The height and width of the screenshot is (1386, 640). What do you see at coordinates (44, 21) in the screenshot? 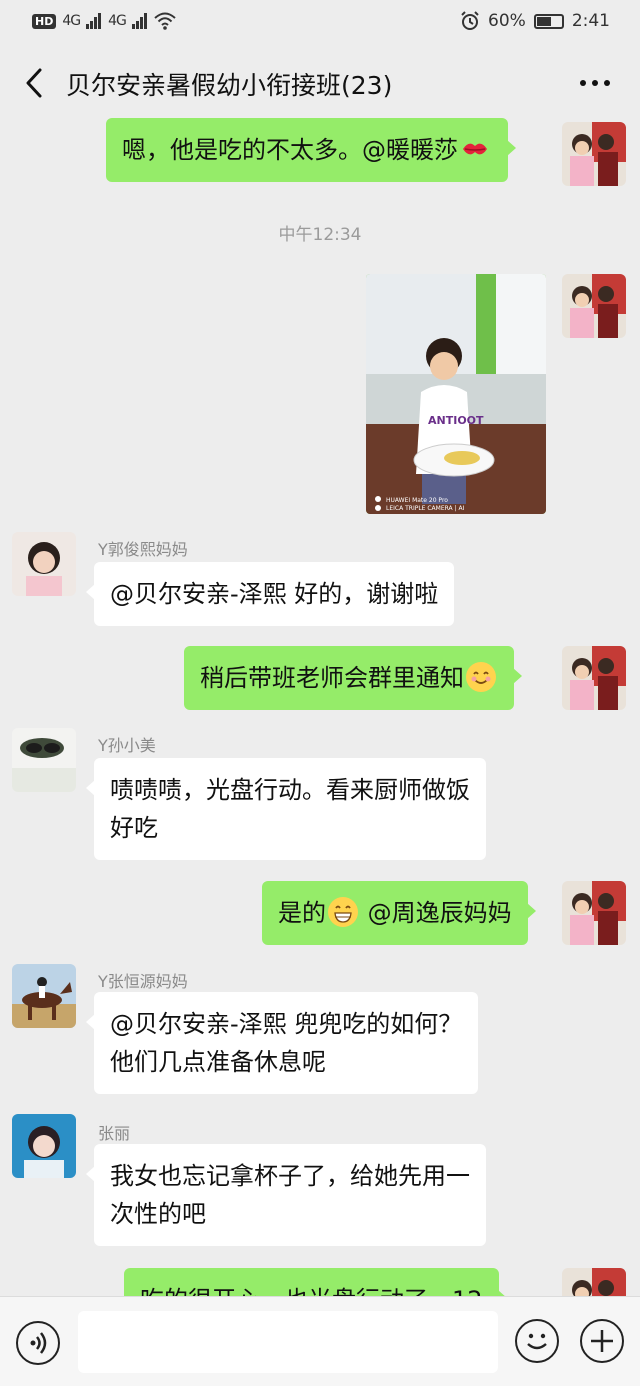
I see `hd-badge: HD` at bounding box center [44, 21].